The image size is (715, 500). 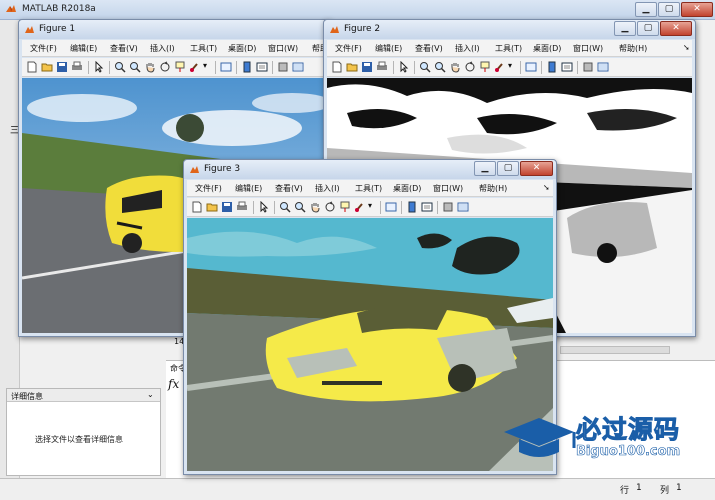 I want to click on main-maximize-button: ▢, so click(x=669, y=9).